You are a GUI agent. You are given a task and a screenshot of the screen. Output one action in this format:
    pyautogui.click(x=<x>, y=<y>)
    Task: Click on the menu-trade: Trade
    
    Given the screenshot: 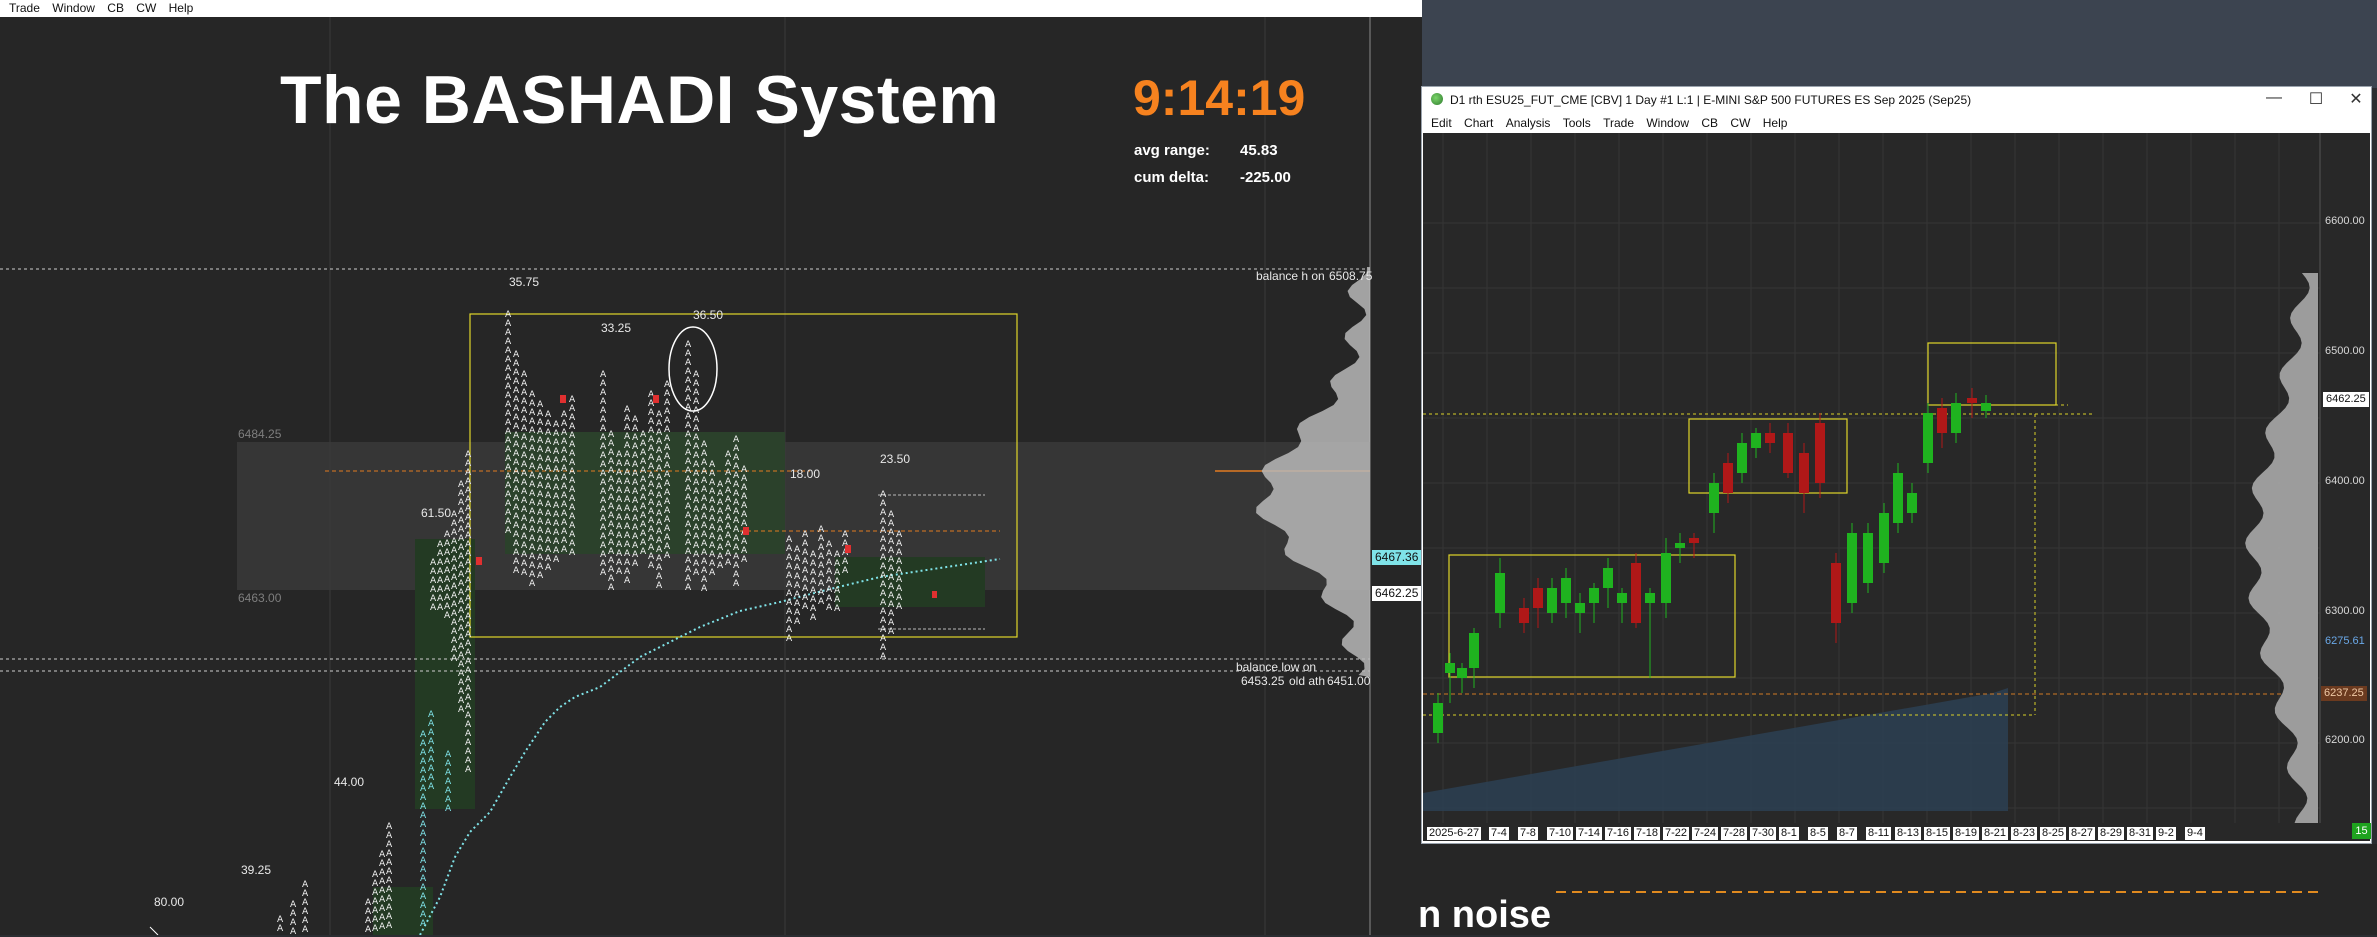 What is the action you would take?
    pyautogui.click(x=24, y=8)
    